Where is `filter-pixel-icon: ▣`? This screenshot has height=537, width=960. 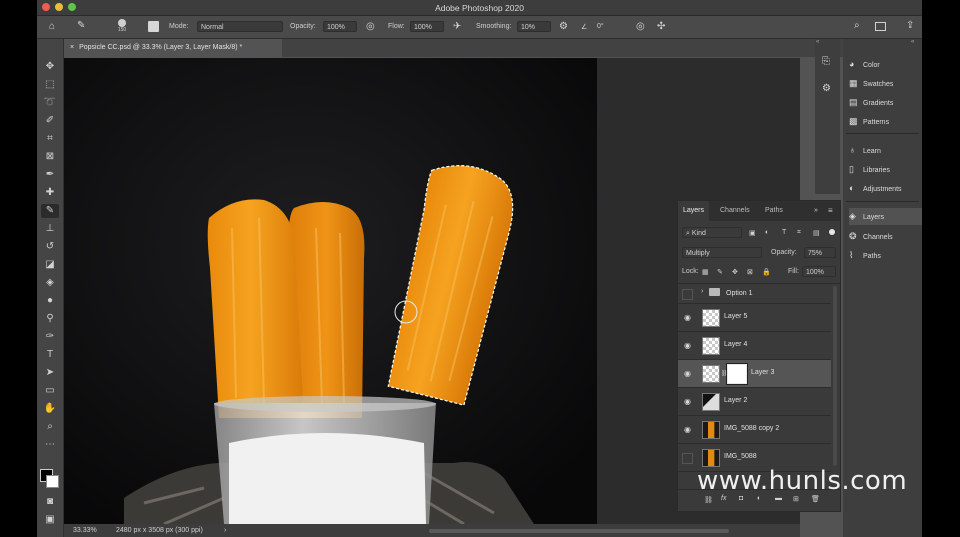
filter-pixel-icon: ▣ is located at coordinates (752, 233).